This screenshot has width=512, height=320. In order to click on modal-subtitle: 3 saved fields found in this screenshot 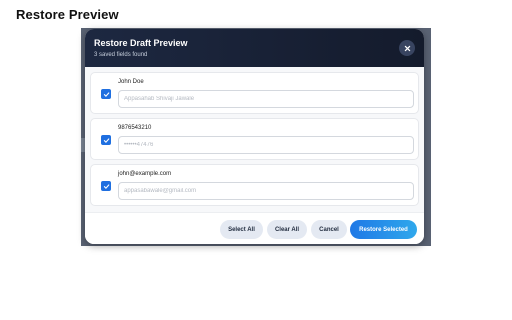, I will do `click(121, 55)`.